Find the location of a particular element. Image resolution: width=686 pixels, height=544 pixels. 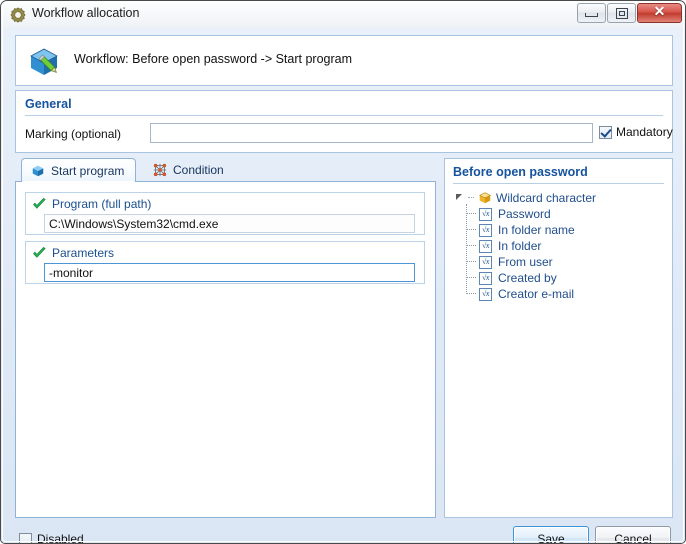

wildcard-panel-divider is located at coordinates (558, 183).